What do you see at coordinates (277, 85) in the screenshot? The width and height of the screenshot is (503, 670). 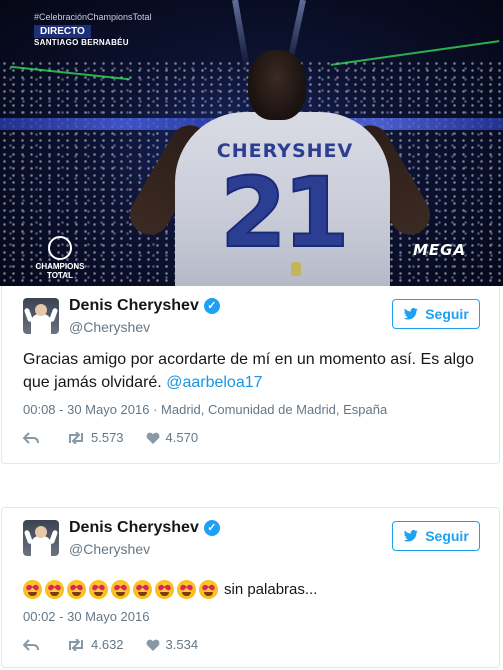 I see `player-head` at bounding box center [277, 85].